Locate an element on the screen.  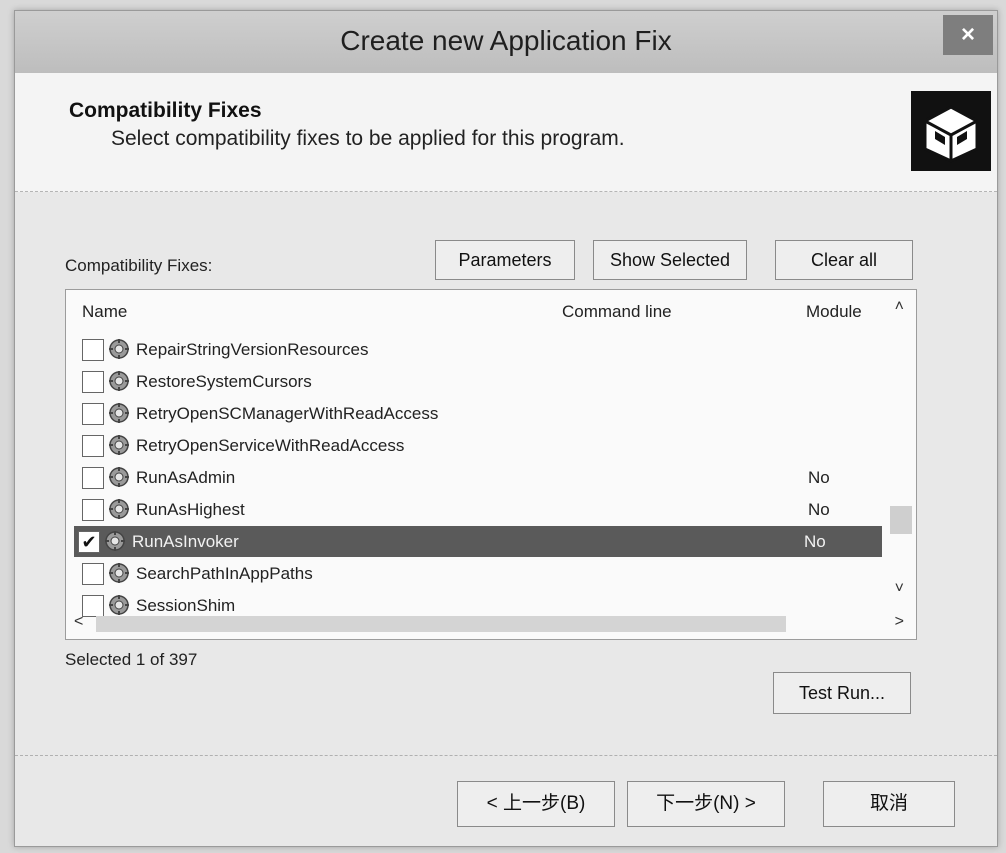
scroll-down-icon: ˅ is located at coordinates (899, 589).